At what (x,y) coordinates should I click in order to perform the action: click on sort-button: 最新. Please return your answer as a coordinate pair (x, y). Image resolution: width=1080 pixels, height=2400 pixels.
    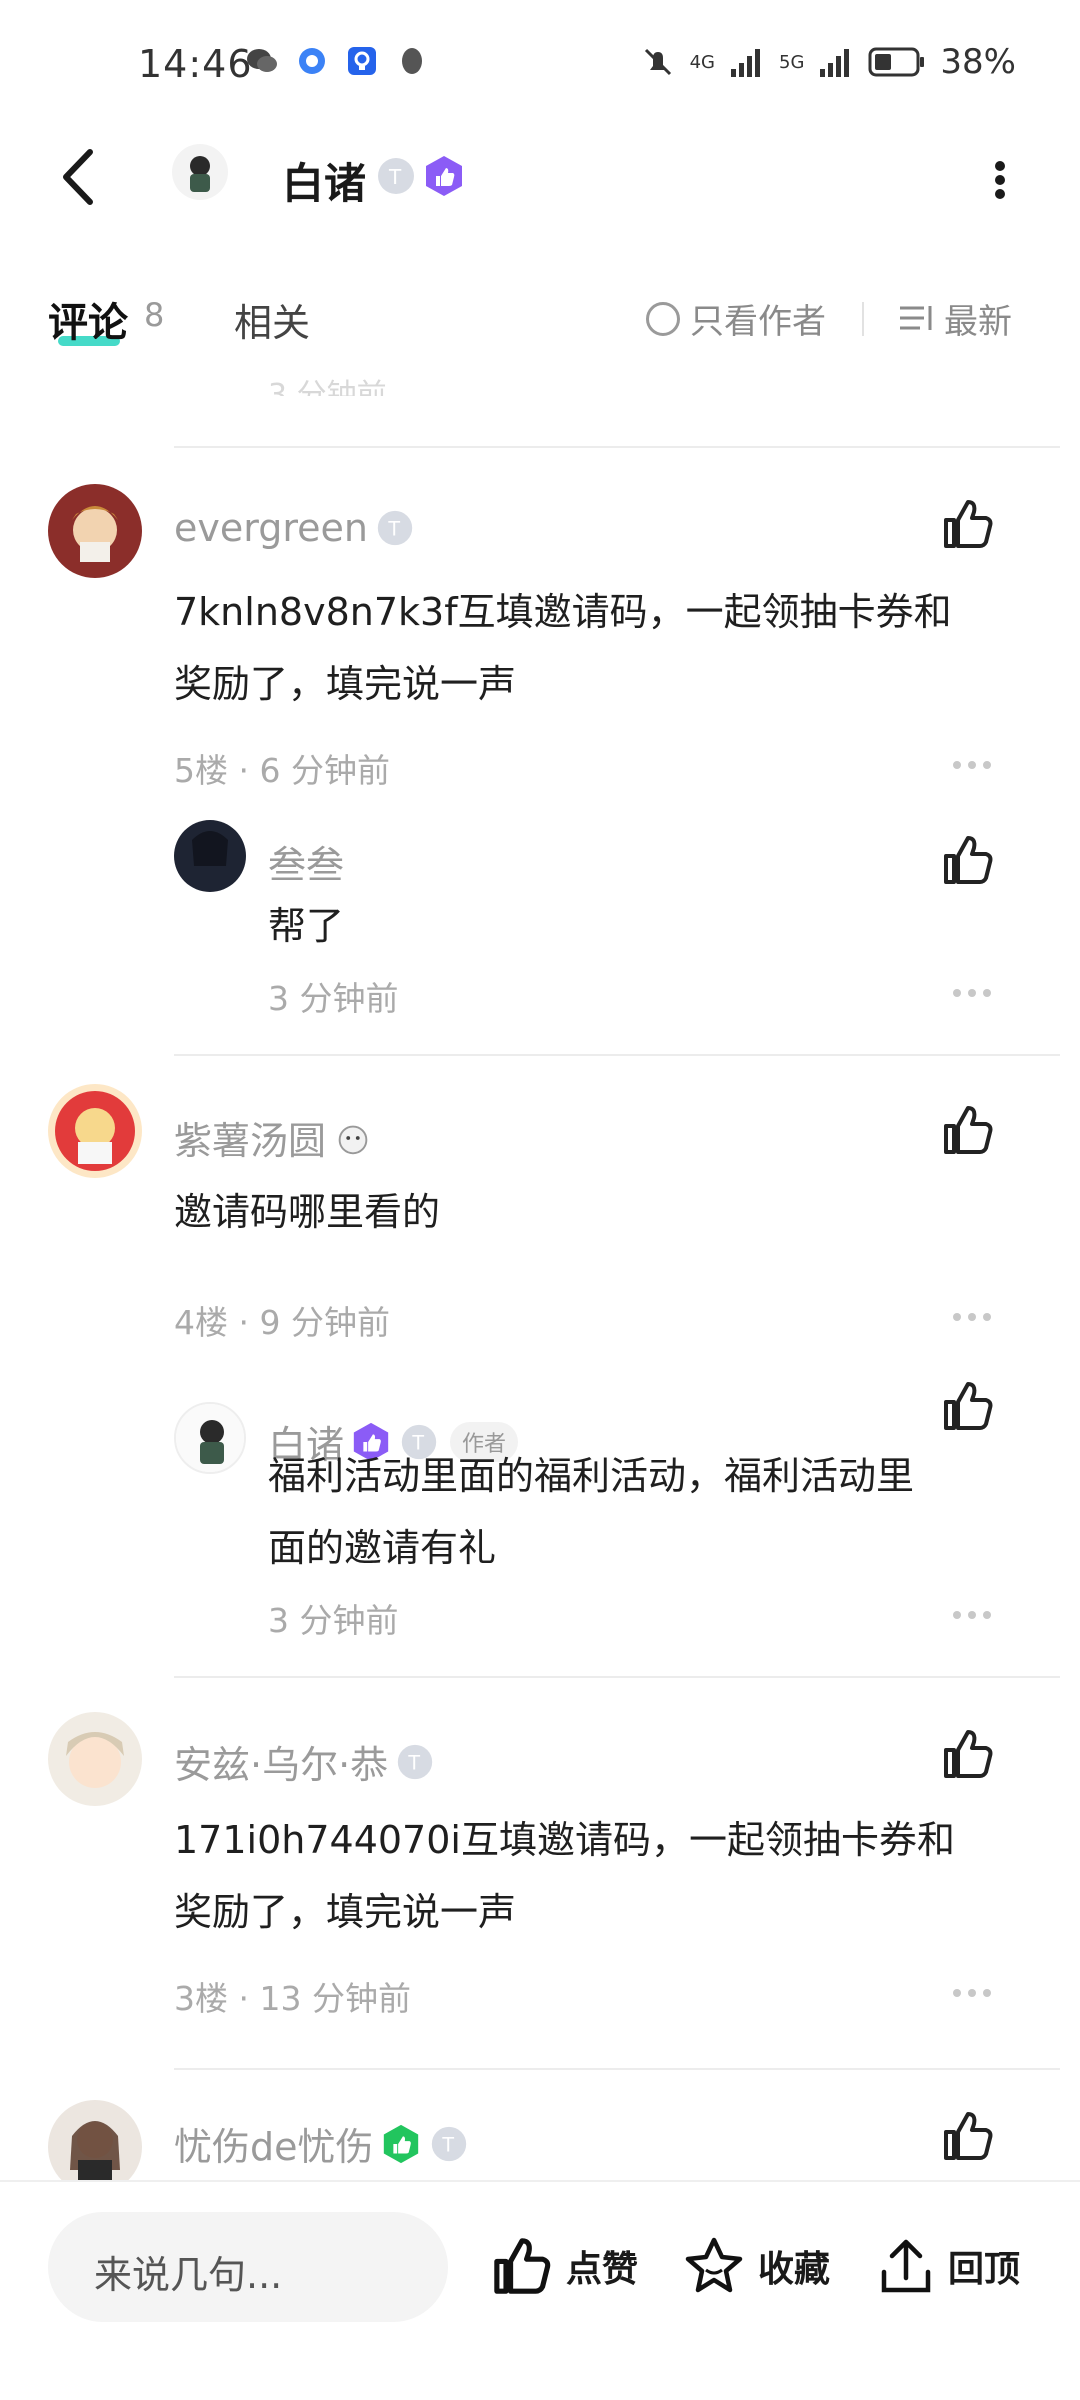
    Looking at the image, I should click on (955, 318).